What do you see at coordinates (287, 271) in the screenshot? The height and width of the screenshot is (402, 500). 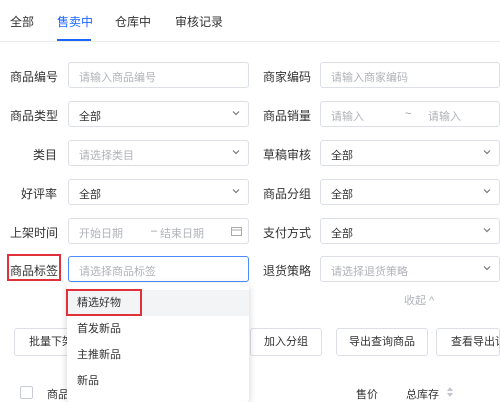 I see `return-policy-label: 退货策略` at bounding box center [287, 271].